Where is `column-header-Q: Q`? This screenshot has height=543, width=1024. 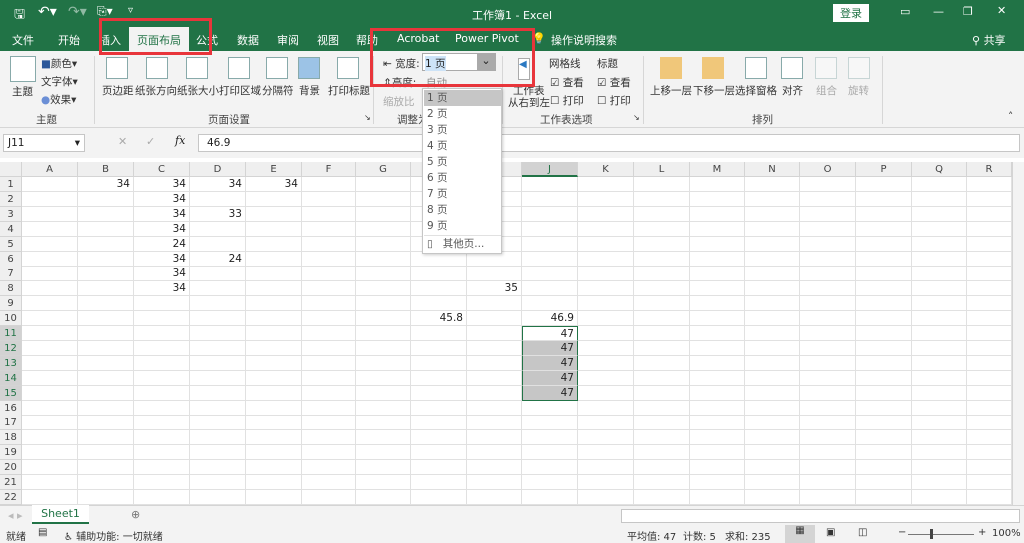 column-header-Q: Q is located at coordinates (939, 169).